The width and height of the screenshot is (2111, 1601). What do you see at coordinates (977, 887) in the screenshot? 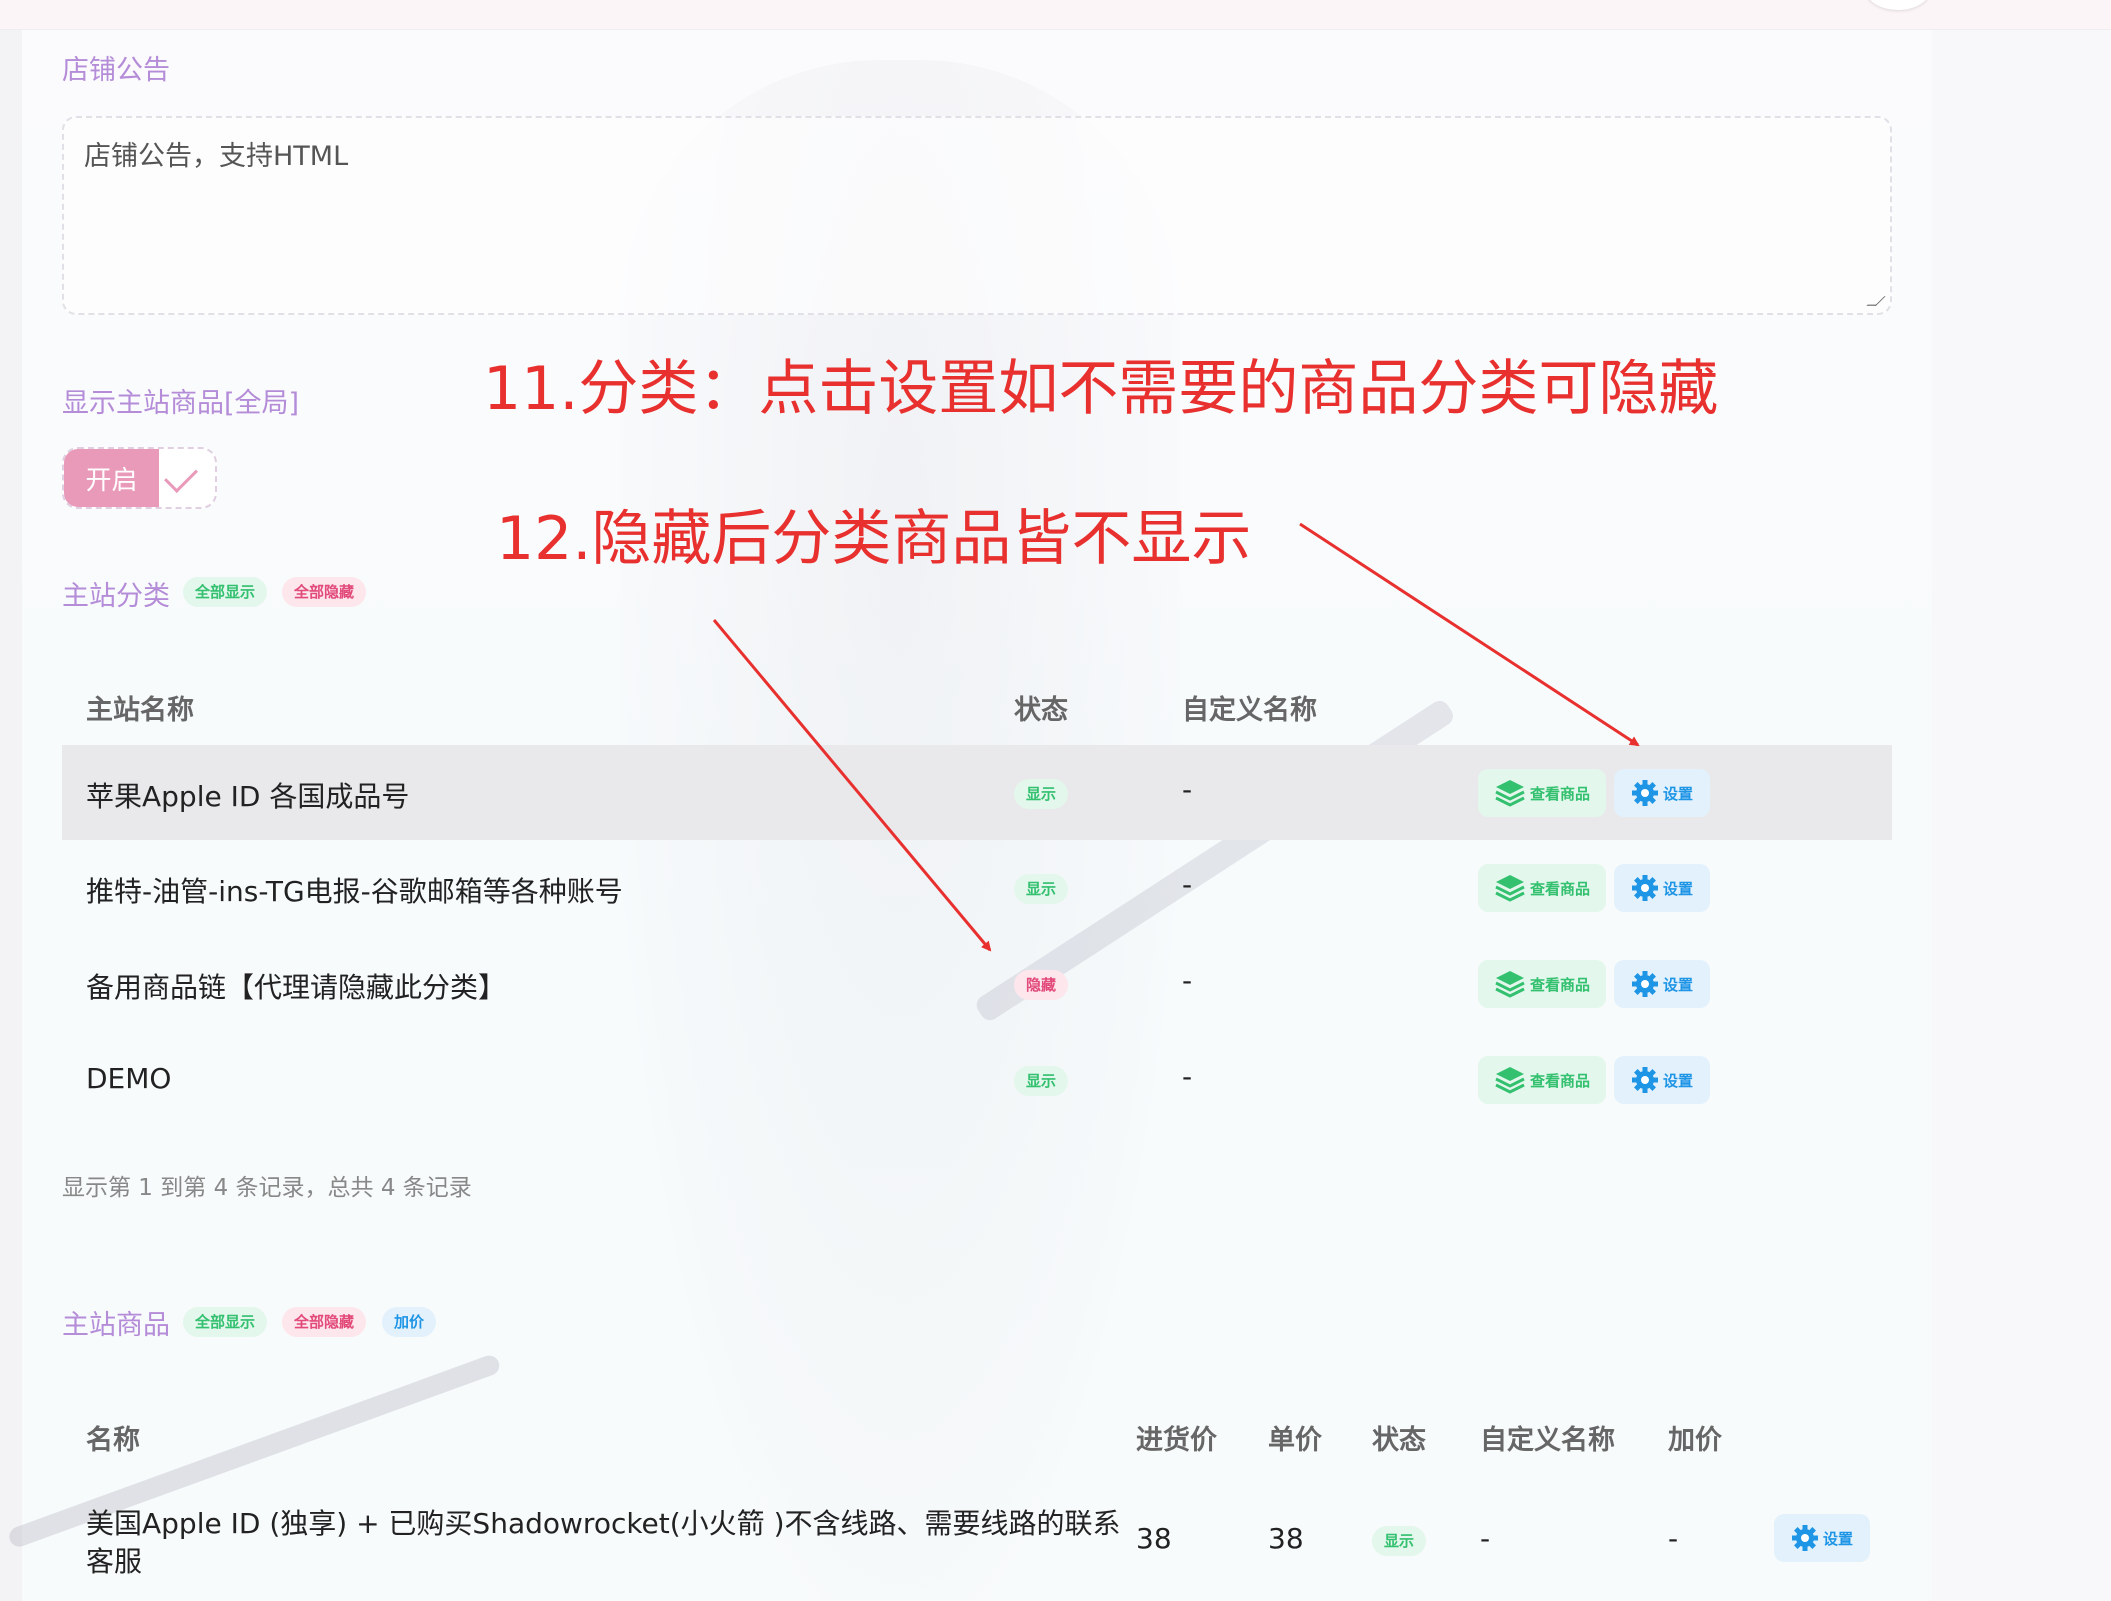
I see `table-row: 推特-油管-ins-TG电报-谷歌邮箱等各种账号 显示 - 查看商品 设置` at bounding box center [977, 887].